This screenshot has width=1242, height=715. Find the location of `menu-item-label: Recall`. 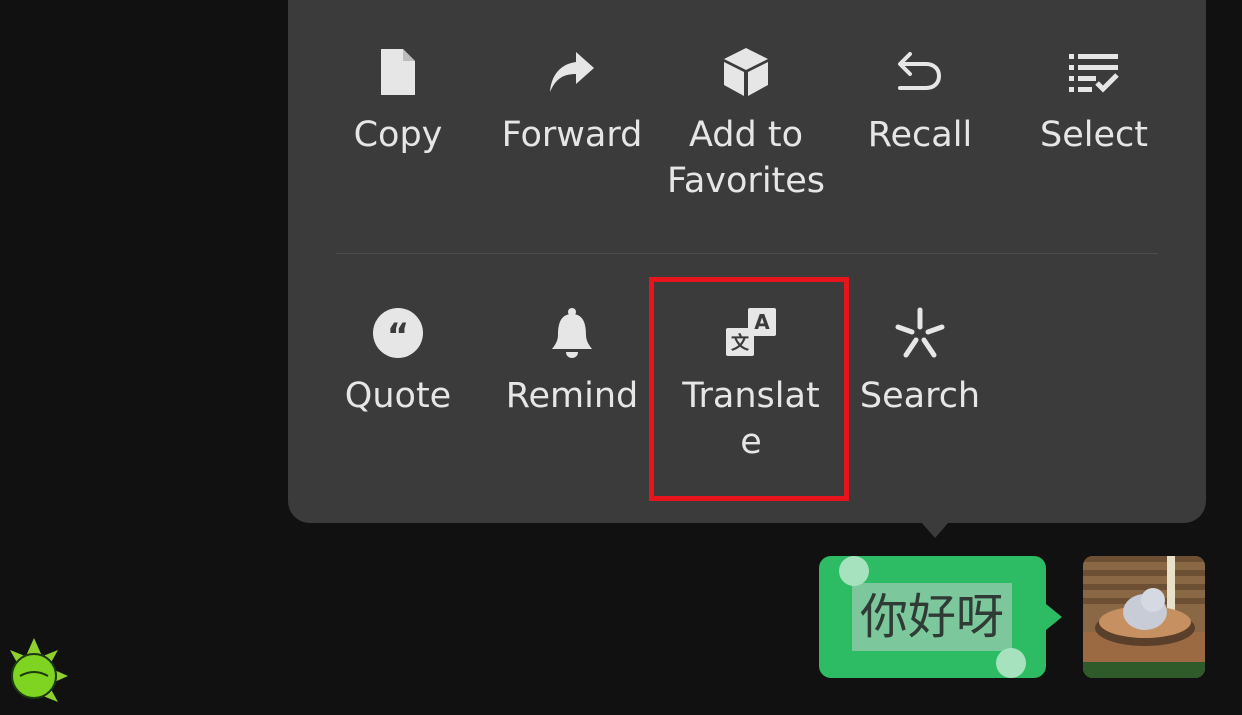

menu-item-label: Recall is located at coordinates (920, 135).